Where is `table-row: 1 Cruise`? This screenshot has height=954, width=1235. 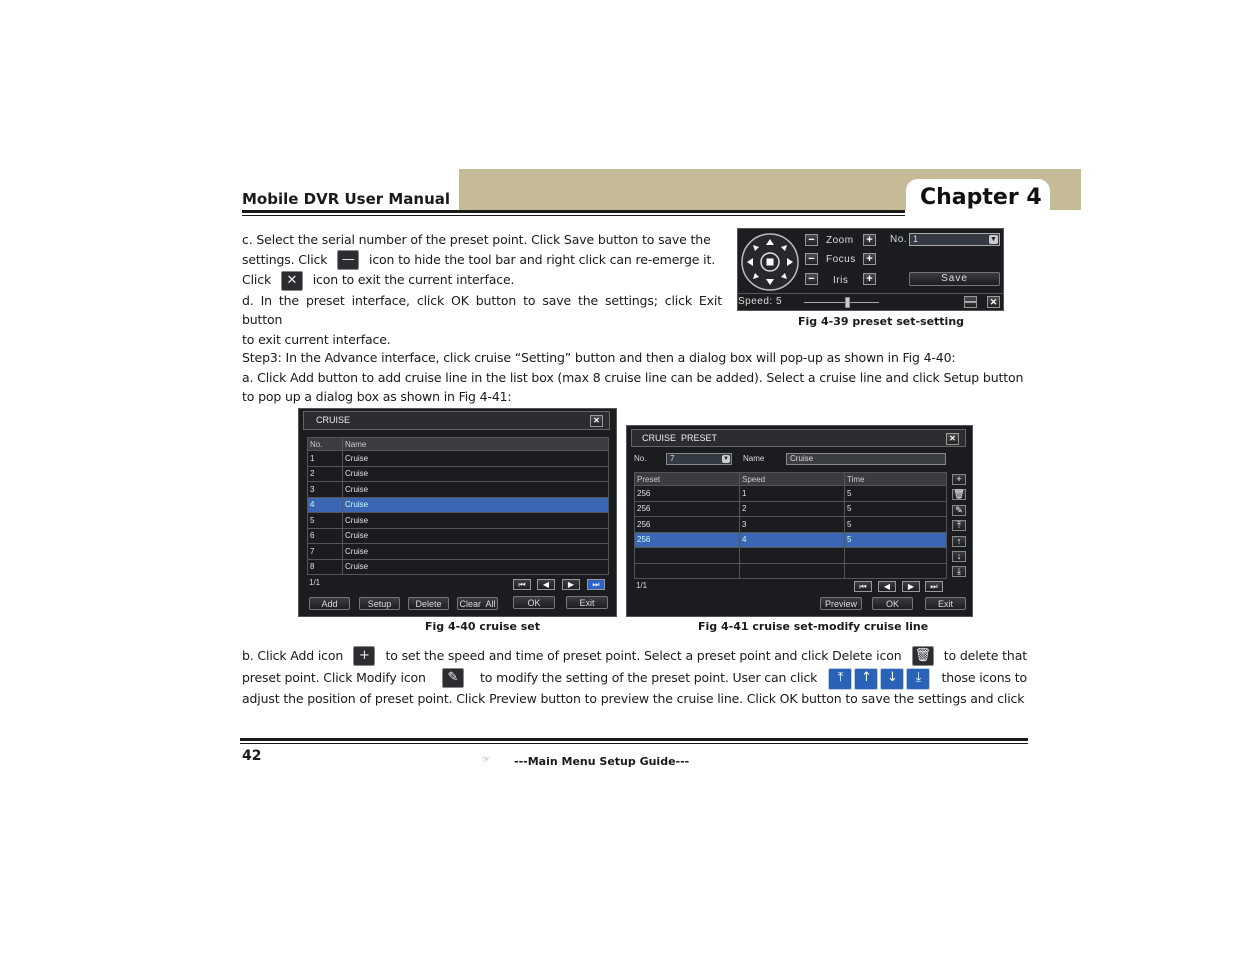
table-row: 1 Cruise is located at coordinates (458, 458).